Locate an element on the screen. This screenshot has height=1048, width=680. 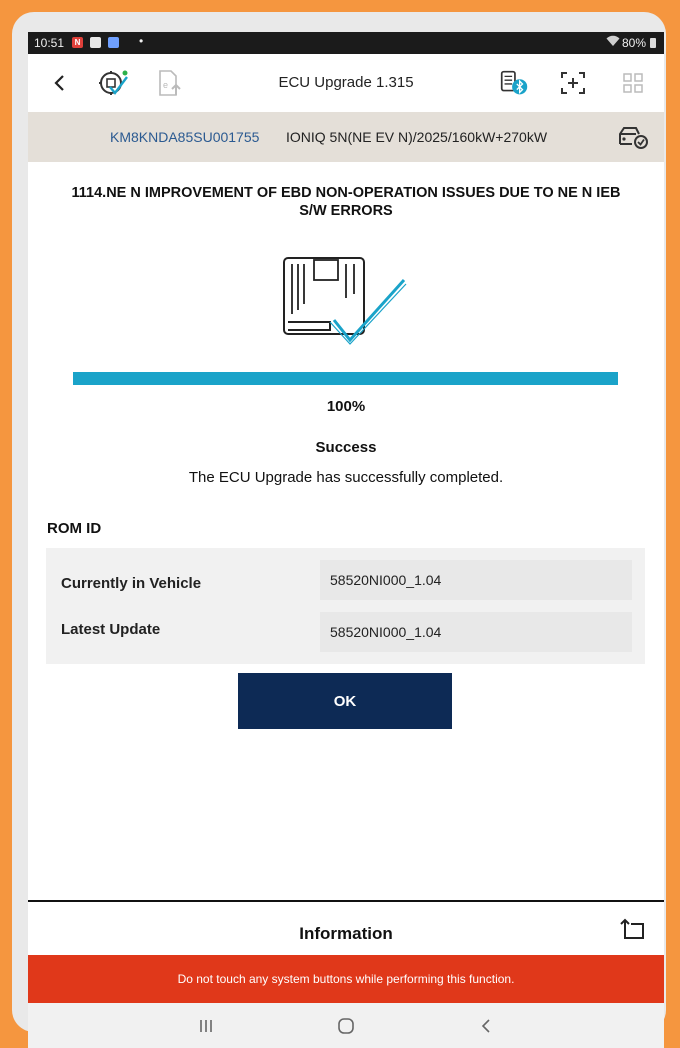
recent-apps-button is located at coordinates (206, 1026).